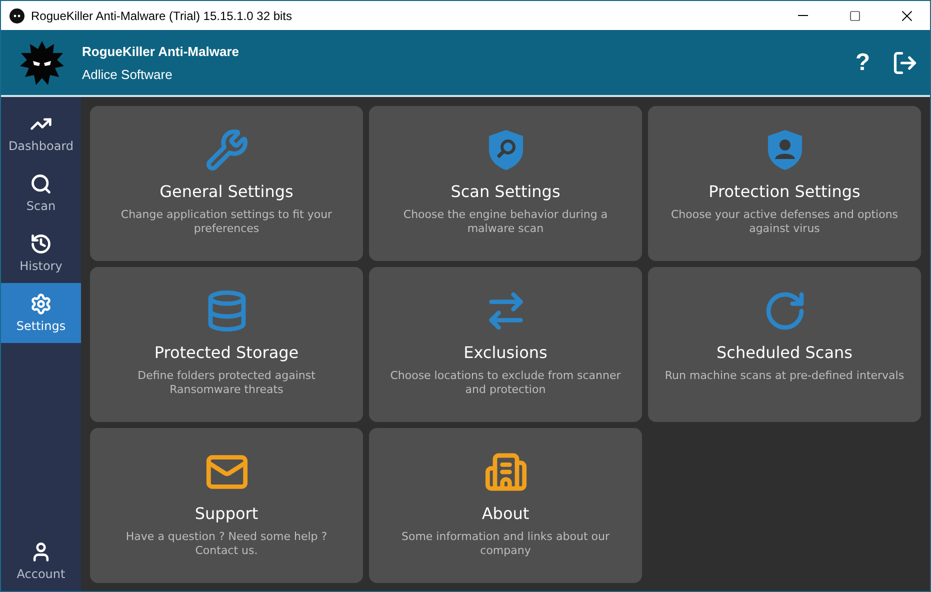 Image resolution: width=931 pixels, height=592 pixels. Describe the element at coordinates (161, 51) in the screenshot. I see `app-name: RogueKiller Anti-Malware` at that location.